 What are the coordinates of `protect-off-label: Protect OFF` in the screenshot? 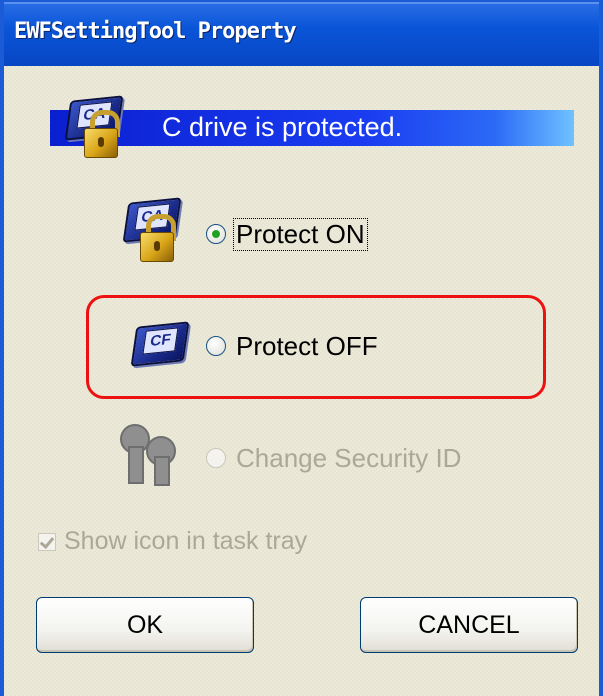 It's located at (307, 346).